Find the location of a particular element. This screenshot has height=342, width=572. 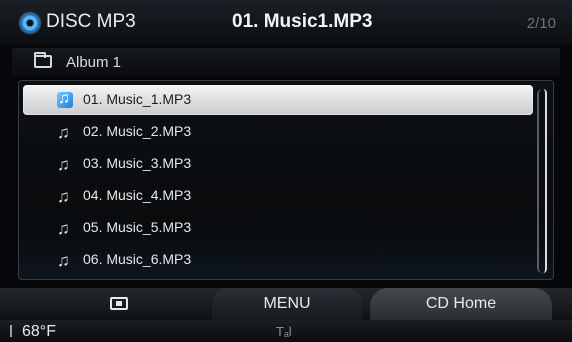

track-label: 02. Music_2.MP3 is located at coordinates (137, 131).